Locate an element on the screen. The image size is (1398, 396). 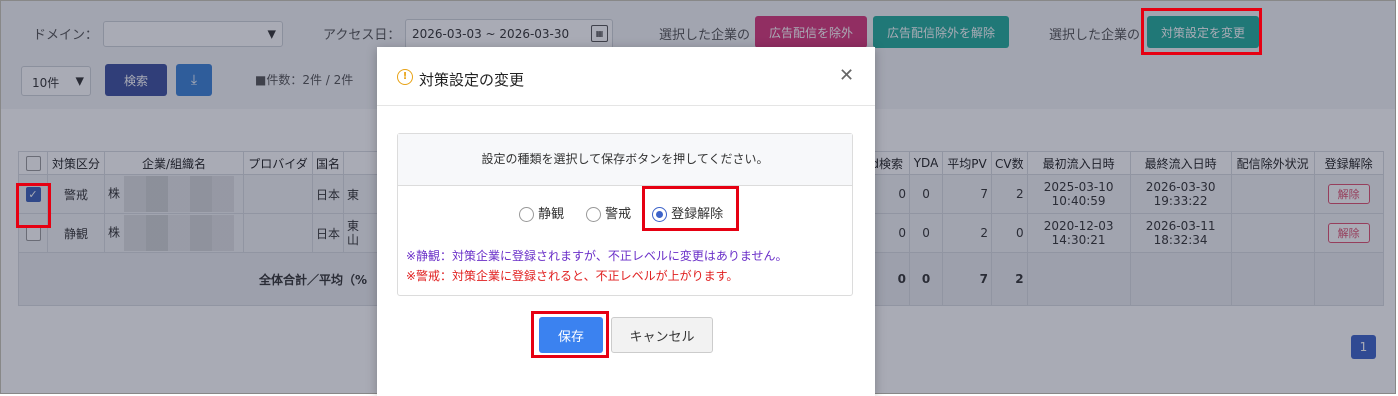
note-seikan: ※静観：対策企業に登録されますが、不正レベルに変更はありません。 is located at coordinates (597, 256).